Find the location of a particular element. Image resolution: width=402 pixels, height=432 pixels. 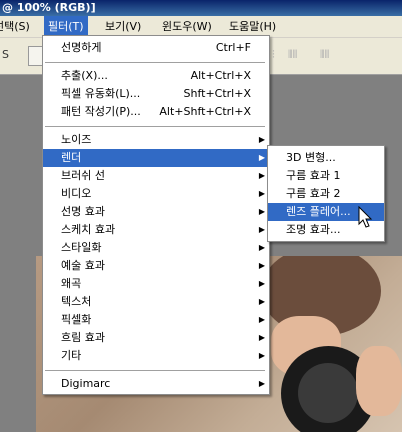

menu-item-label: Digimarc is located at coordinates (86, 383).